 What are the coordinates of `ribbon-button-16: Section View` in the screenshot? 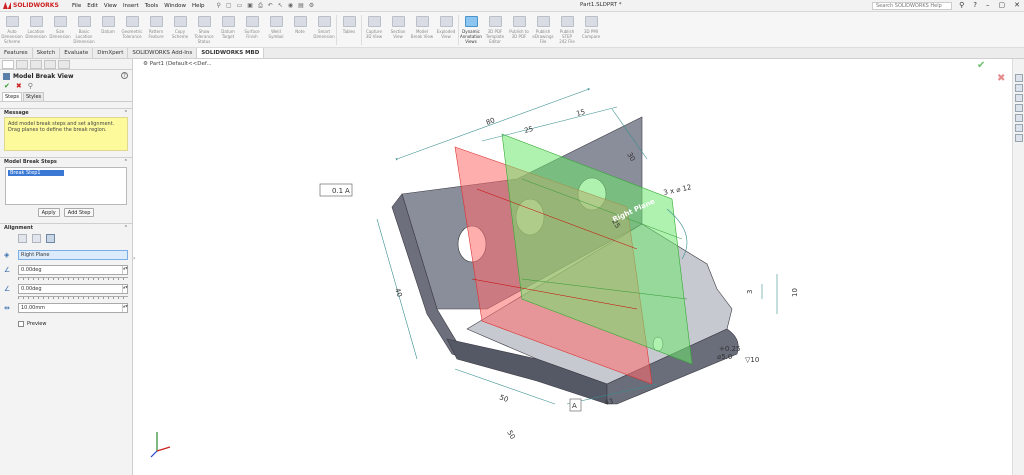 It's located at (398, 30).